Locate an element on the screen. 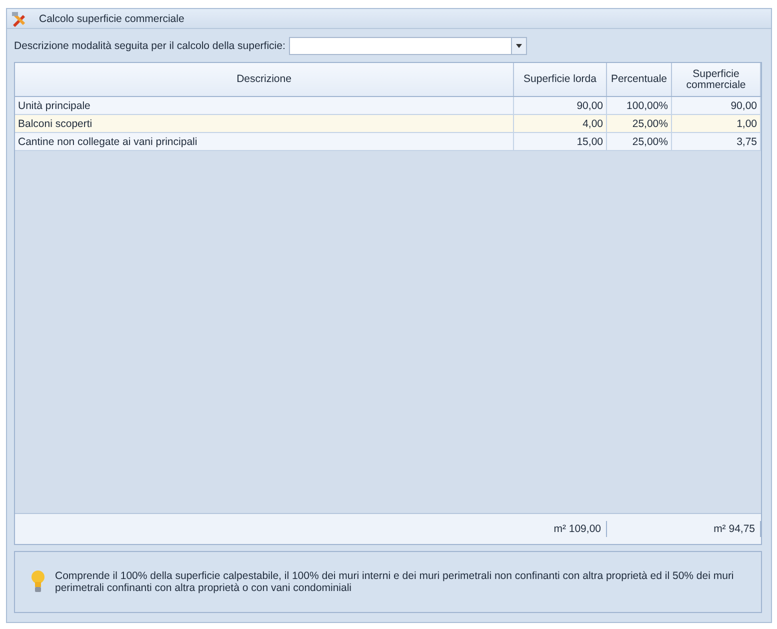  table-cell: 100,00% is located at coordinates (639, 105).